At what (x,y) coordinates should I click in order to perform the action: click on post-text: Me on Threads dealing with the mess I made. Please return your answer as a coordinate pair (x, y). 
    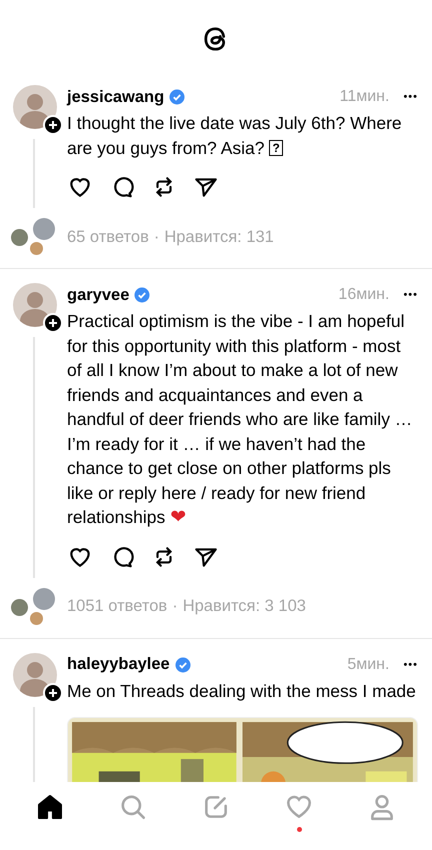
    Looking at the image, I should click on (242, 691).